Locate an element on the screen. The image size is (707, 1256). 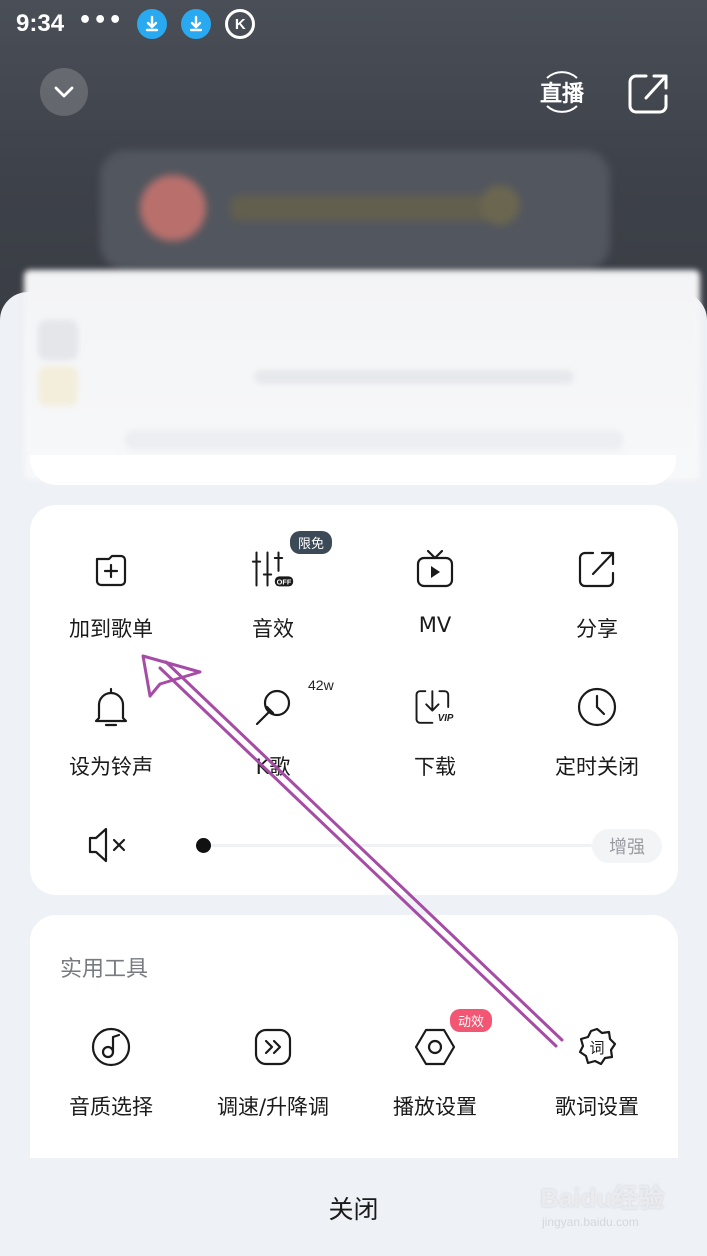
item-label: K歌 is located at coordinates (273, 767).